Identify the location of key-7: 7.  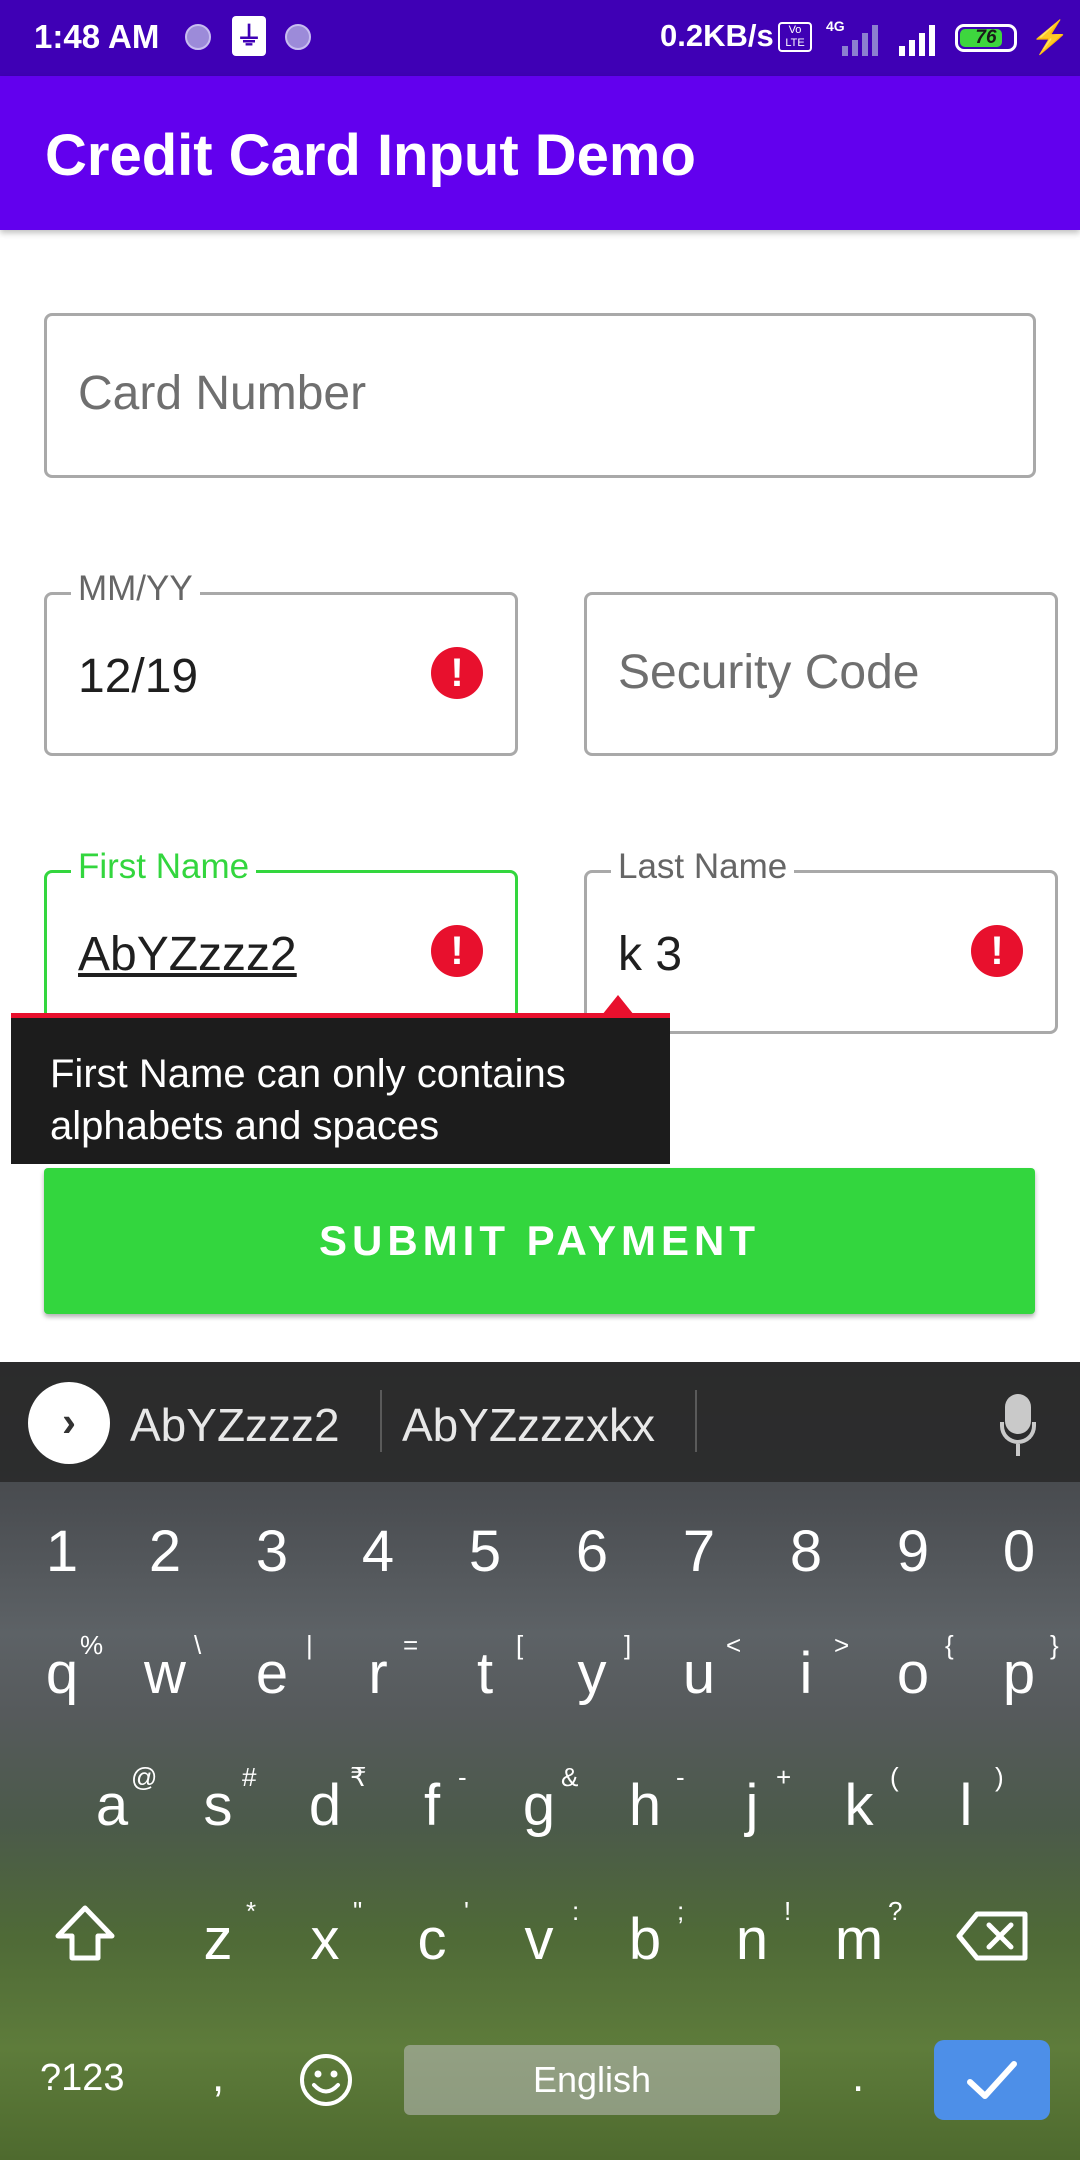
(699, 1551).